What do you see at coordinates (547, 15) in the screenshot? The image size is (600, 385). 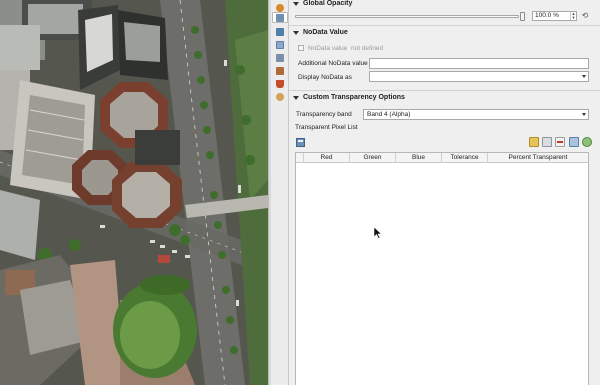 I see `opacity-value: 100.0 %` at bounding box center [547, 15].